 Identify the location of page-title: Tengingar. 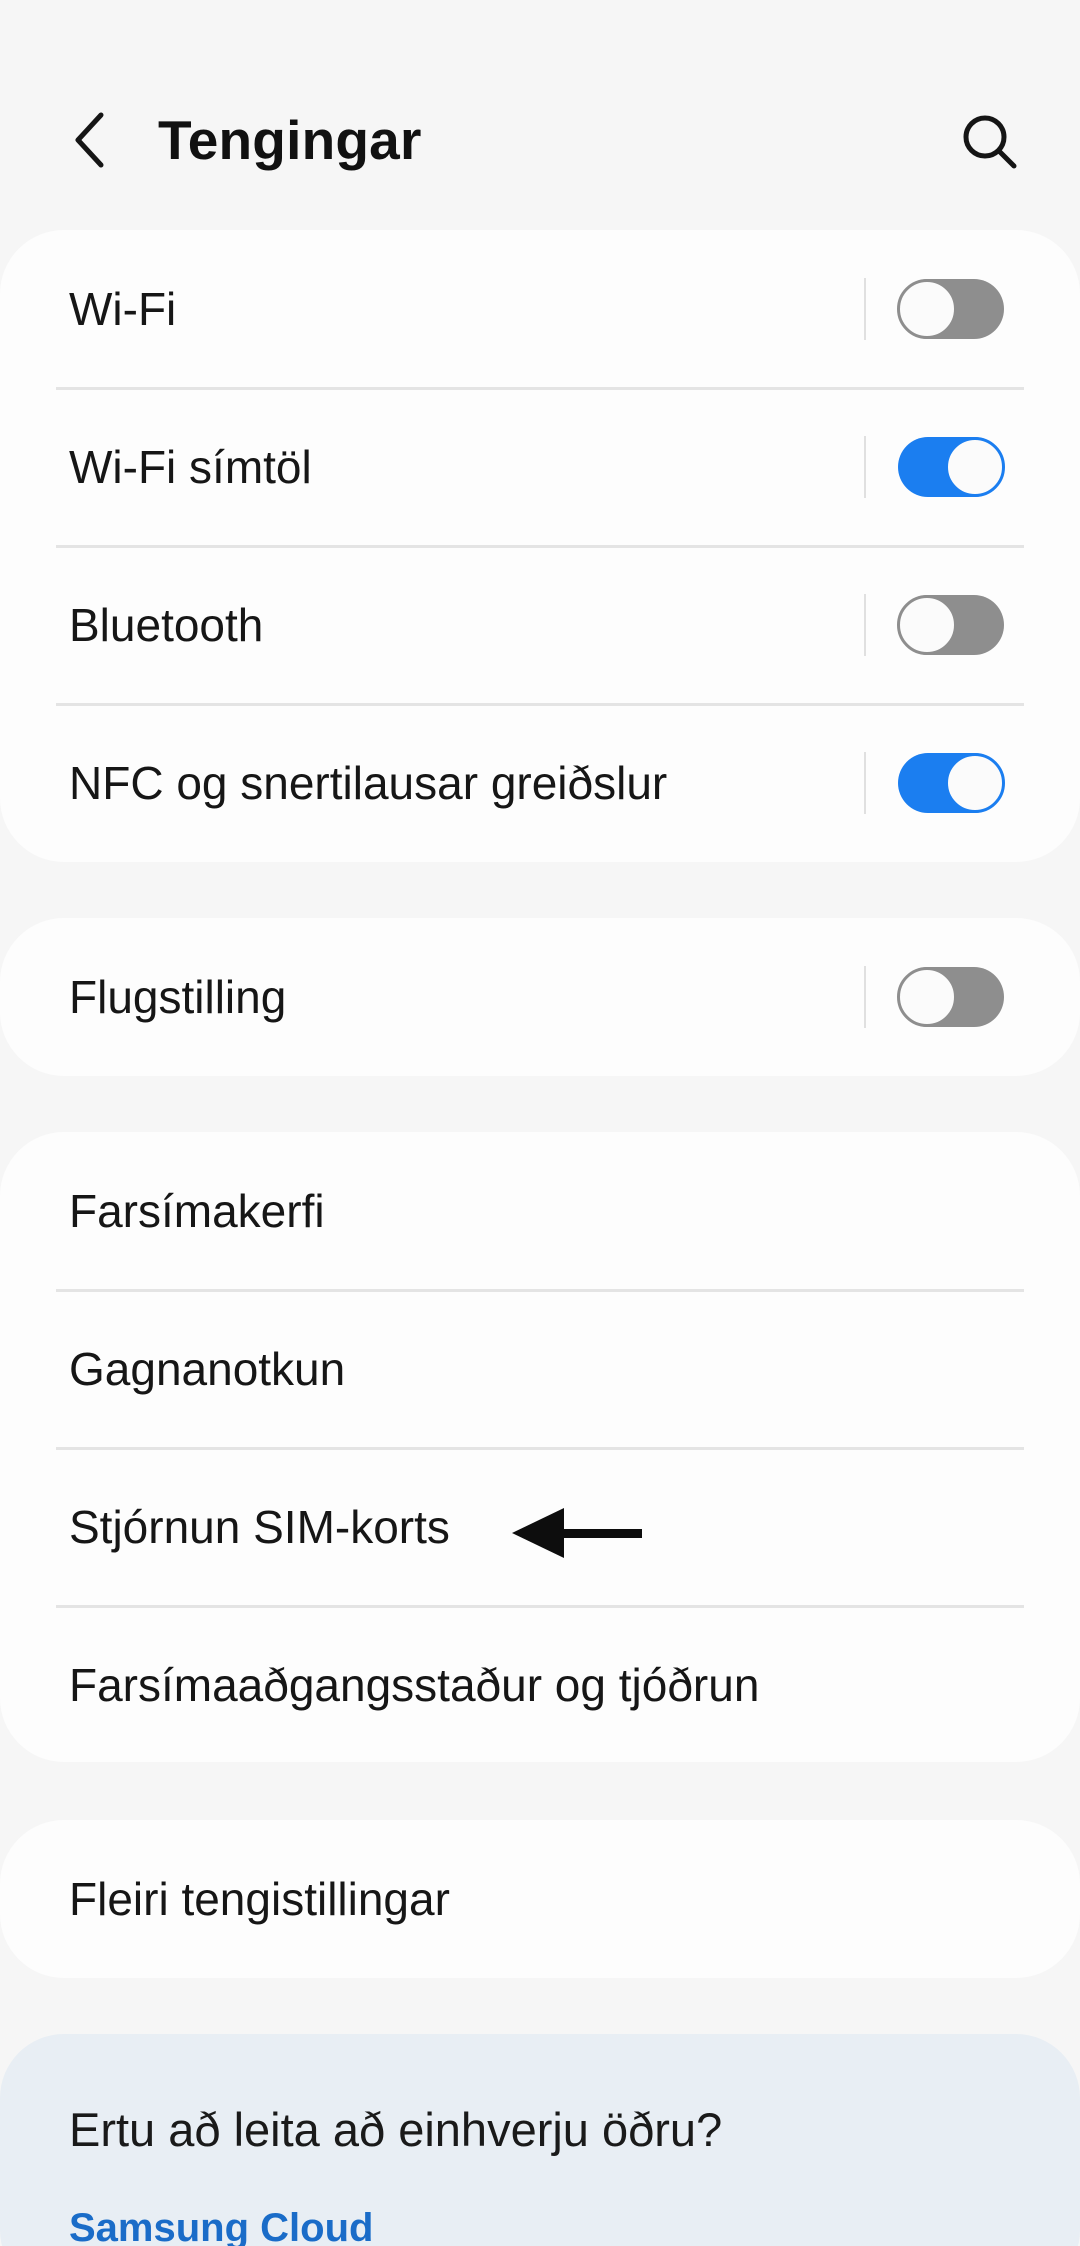
(290, 140).